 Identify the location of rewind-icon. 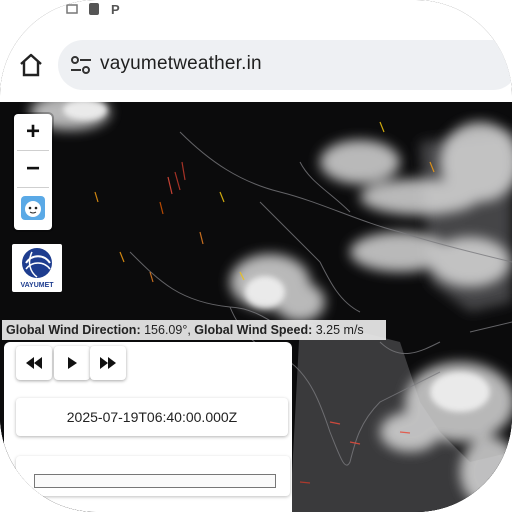
(34, 363).